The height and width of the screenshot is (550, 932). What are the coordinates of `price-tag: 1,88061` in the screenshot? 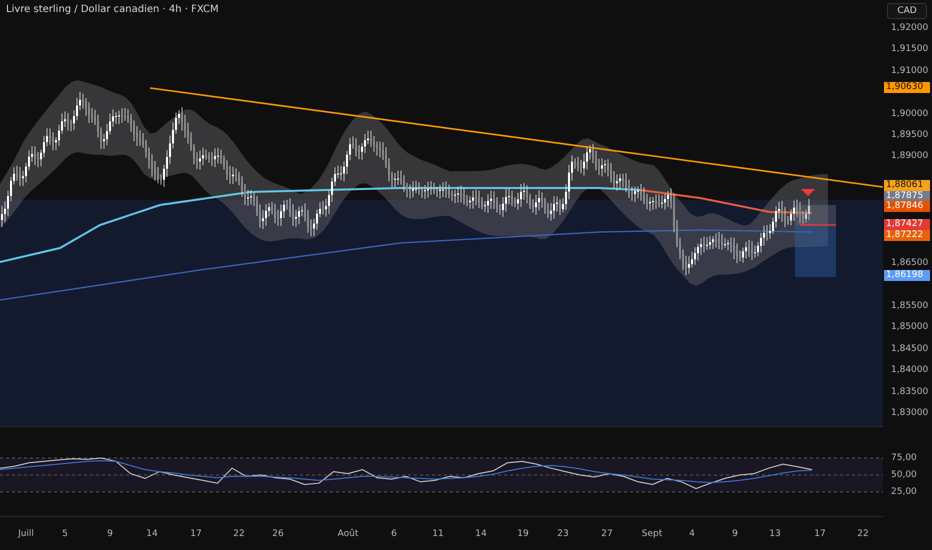 It's located at (907, 185).